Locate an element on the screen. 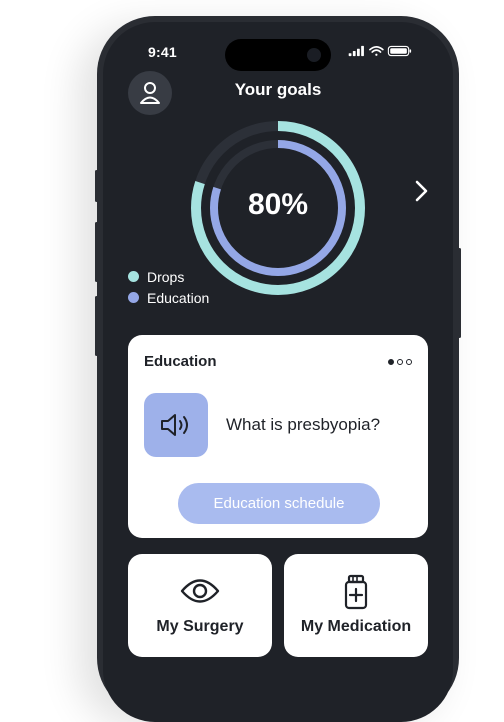 The width and height of the screenshot is (504, 722). status-bar: 9:41 is located at coordinates (278, 46).